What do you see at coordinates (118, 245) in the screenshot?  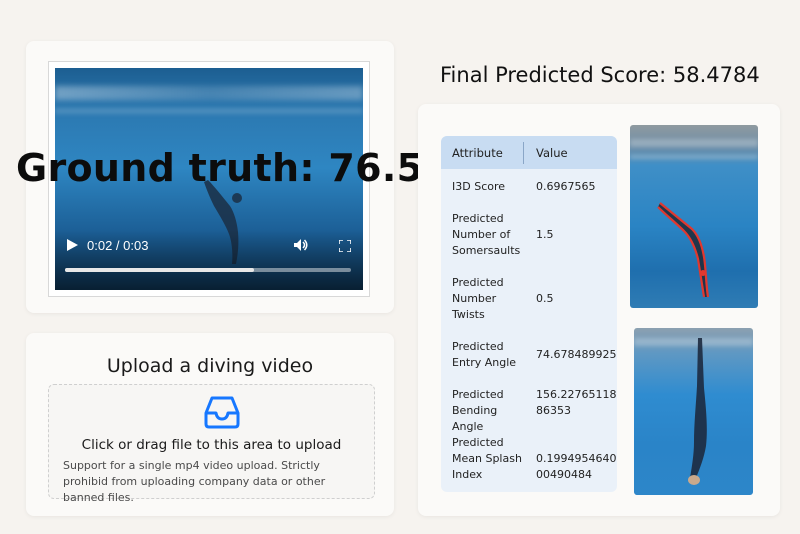 I see `time-display: 0:02 / 0:03` at bounding box center [118, 245].